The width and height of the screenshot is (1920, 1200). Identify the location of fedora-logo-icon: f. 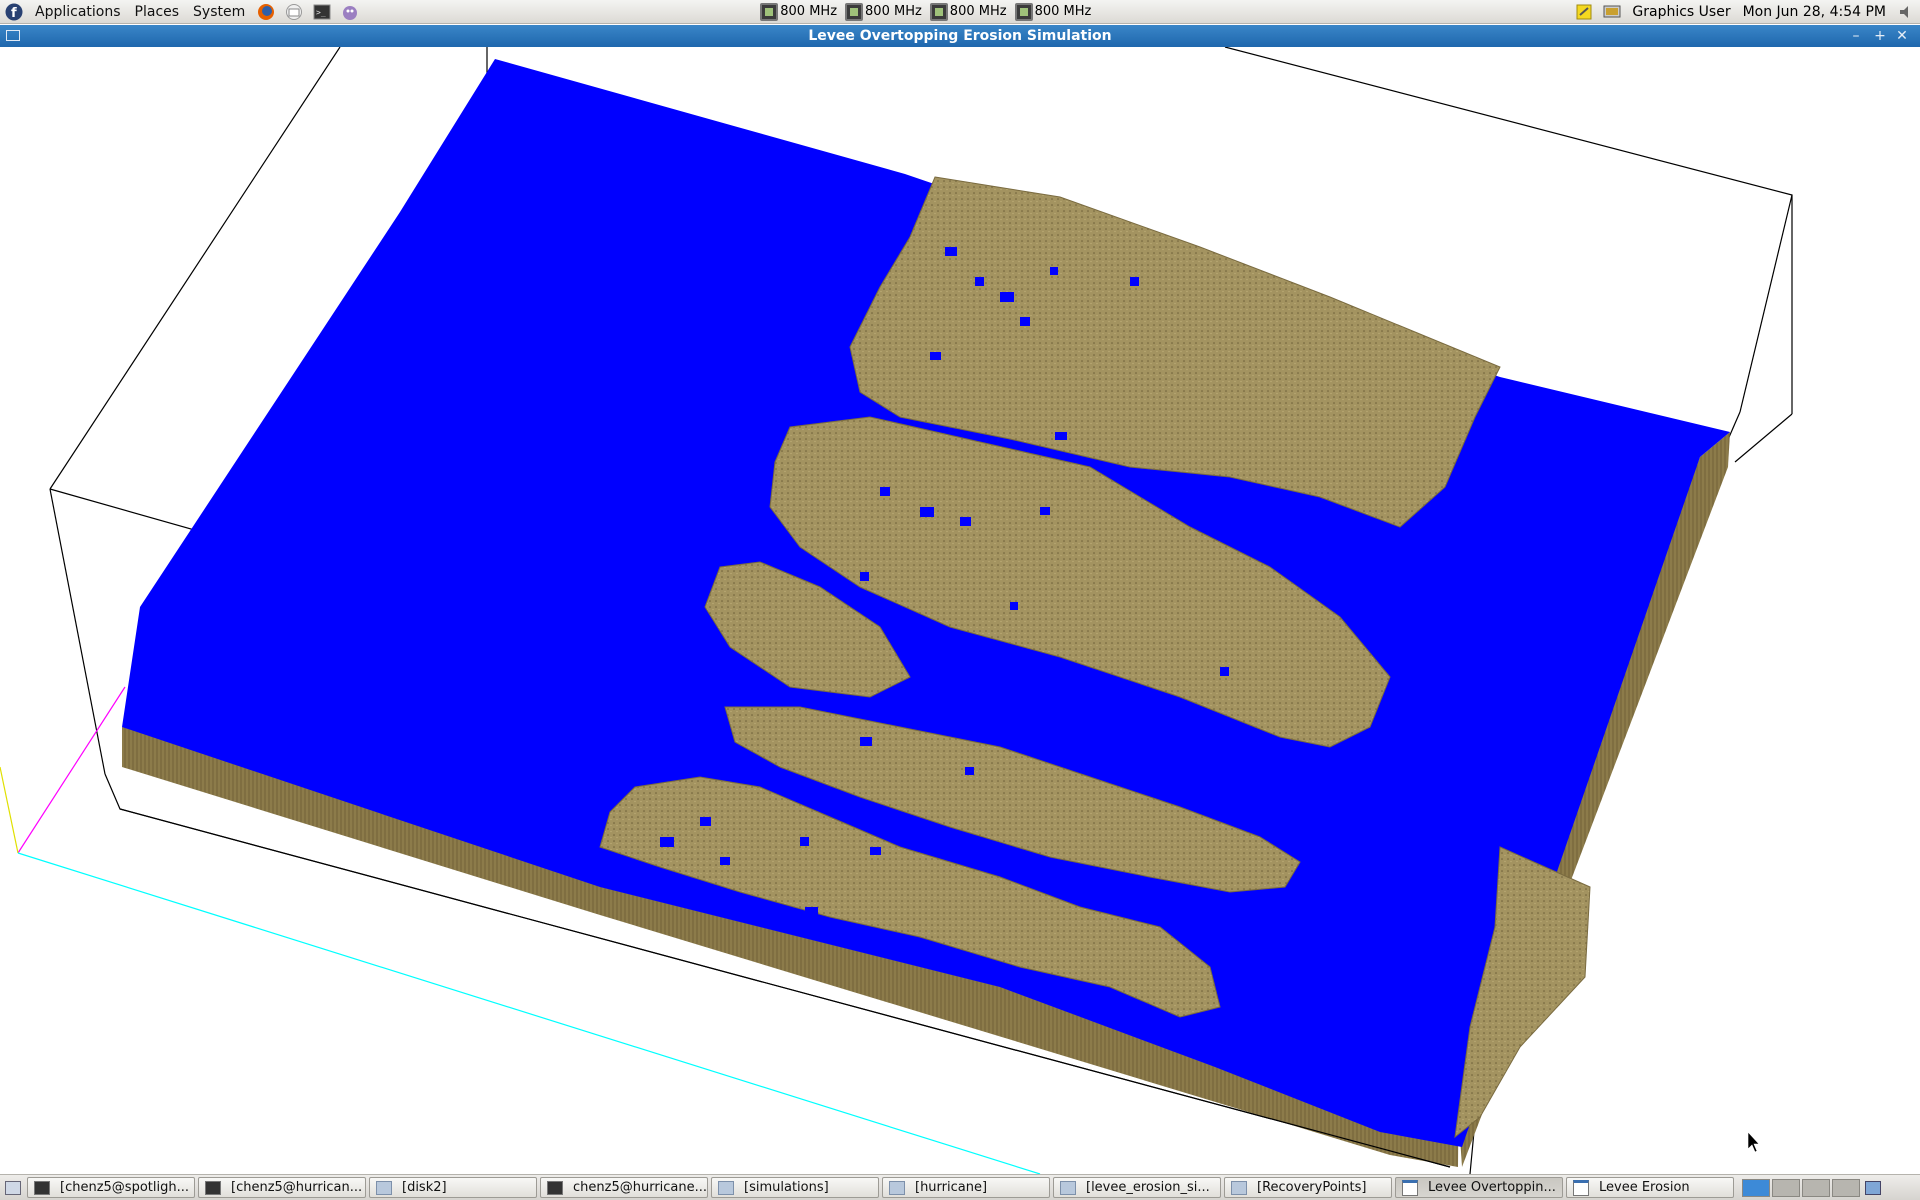
(14, 12).